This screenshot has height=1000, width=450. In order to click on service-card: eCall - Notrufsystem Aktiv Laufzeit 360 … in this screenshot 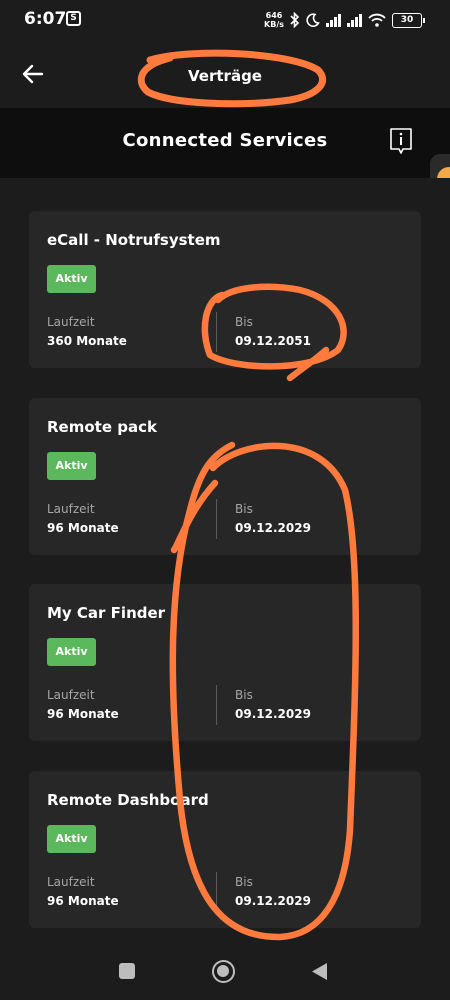, I will do `click(225, 289)`.